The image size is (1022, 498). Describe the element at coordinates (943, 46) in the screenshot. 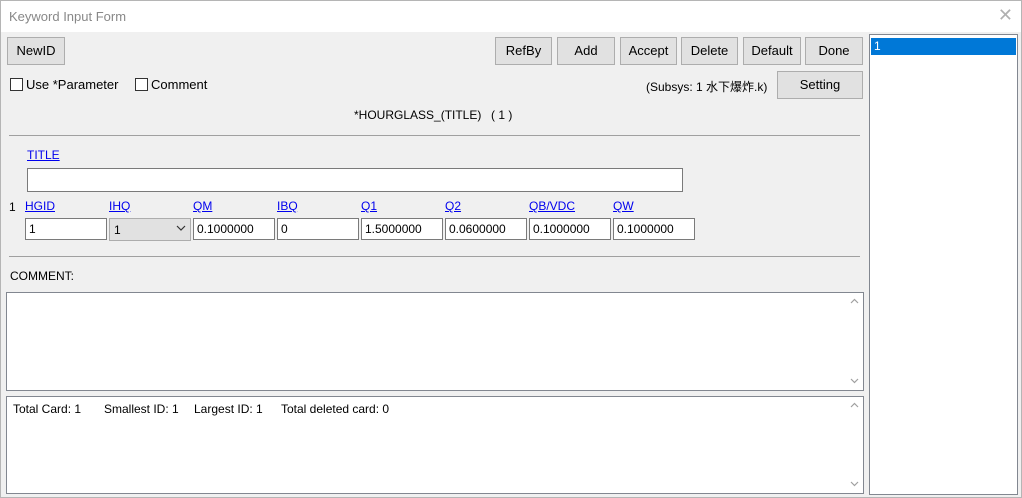

I see `list-item: 1` at that location.